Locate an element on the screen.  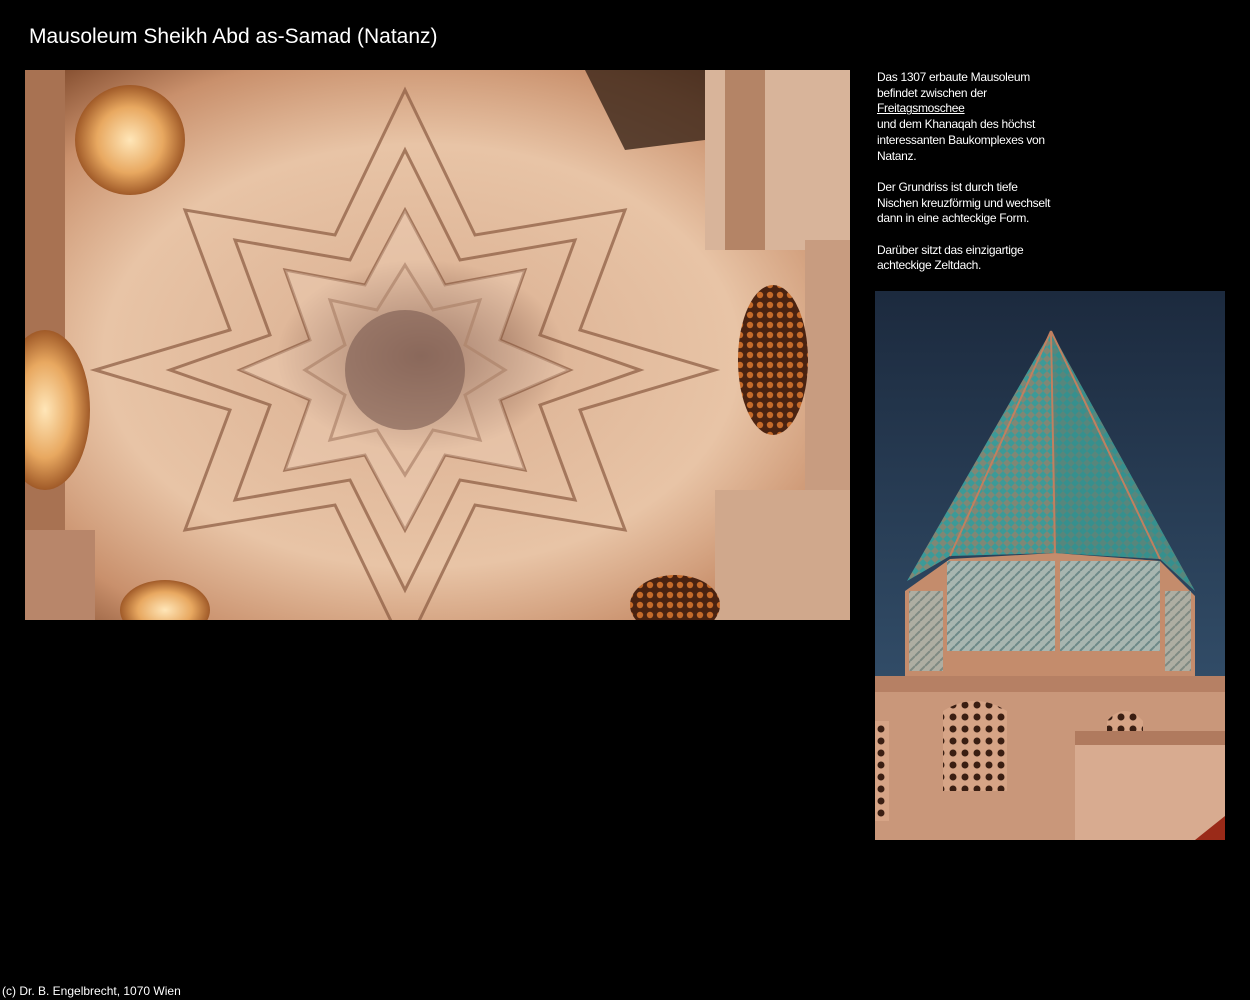
freitagsmoschee-link: Freitagsmoschee is located at coordinates (921, 108).